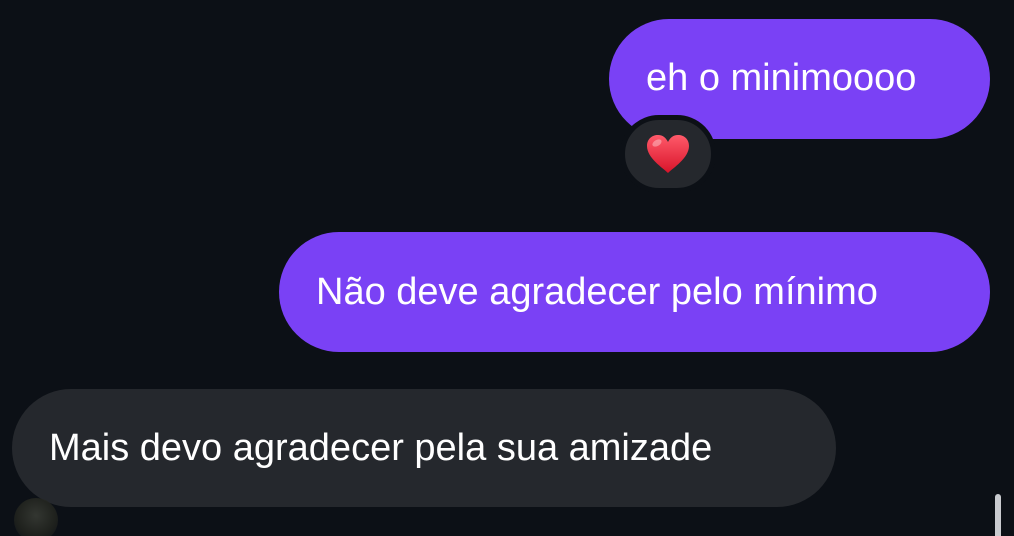 Image resolution: width=1014 pixels, height=536 pixels. What do you see at coordinates (381, 448) in the screenshot?
I see `message-text: Mais devo agradecer pela sua amizade` at bounding box center [381, 448].